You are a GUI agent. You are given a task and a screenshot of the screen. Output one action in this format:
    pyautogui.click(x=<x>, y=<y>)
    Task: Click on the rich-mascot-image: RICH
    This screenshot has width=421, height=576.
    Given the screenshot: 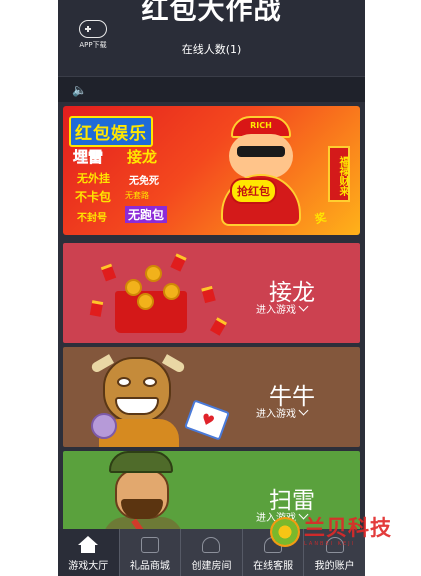 What is the action you would take?
    pyautogui.click(x=261, y=172)
    